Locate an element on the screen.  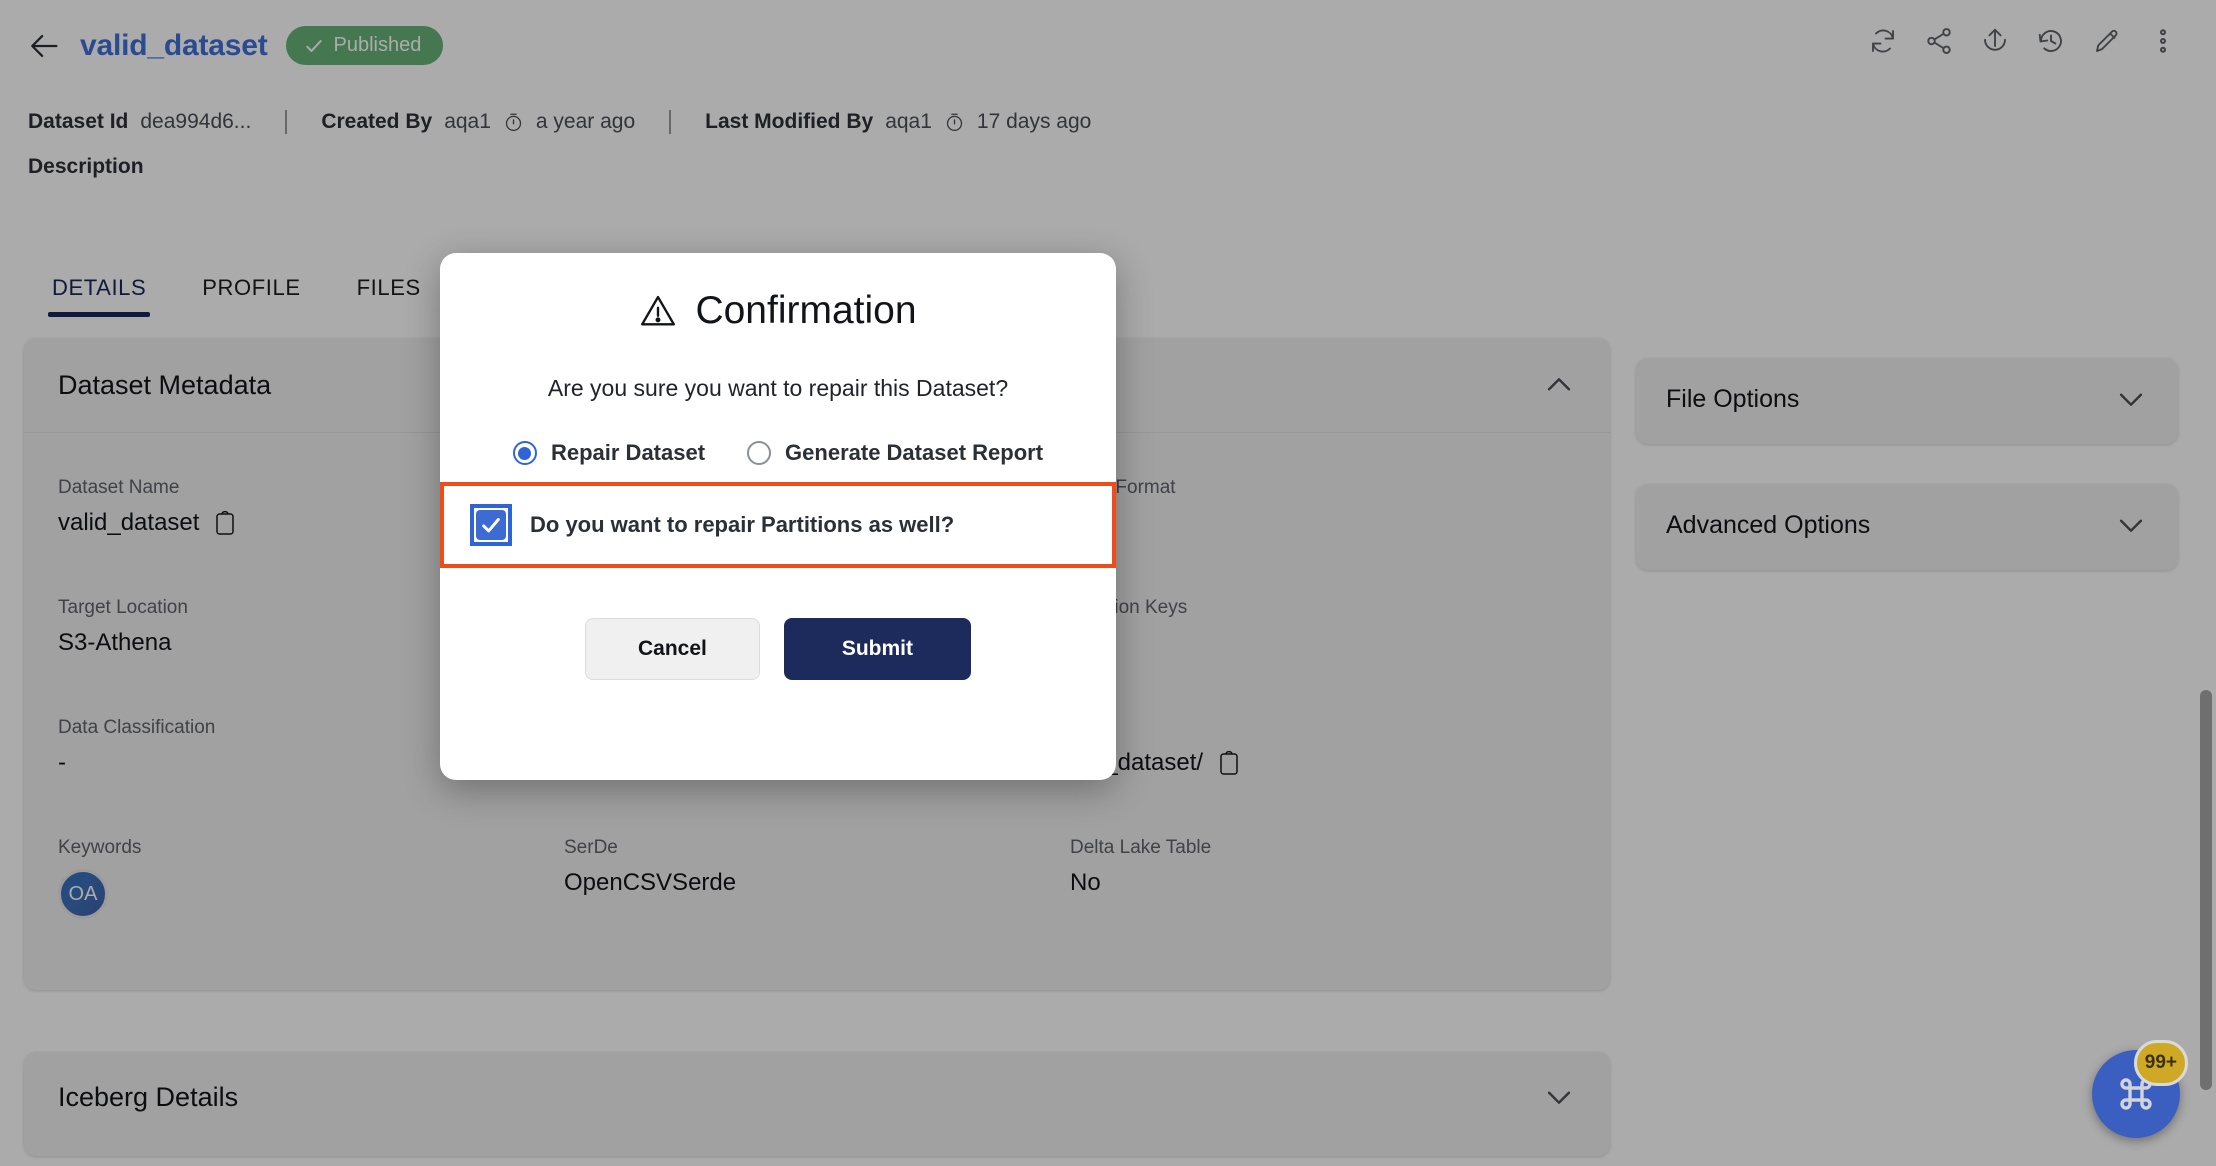
assistant-fab: 99+ is located at coordinates (2140, 1089).